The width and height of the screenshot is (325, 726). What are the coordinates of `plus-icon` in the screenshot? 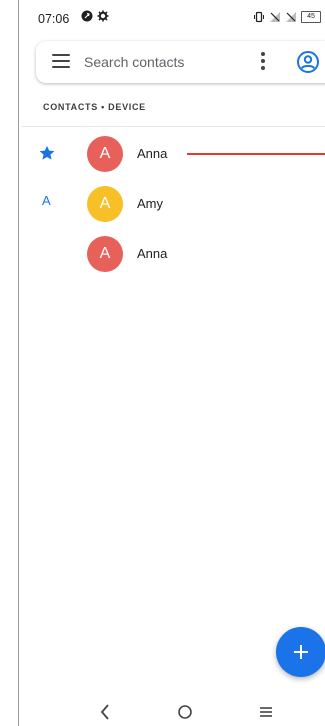 It's located at (301, 652).